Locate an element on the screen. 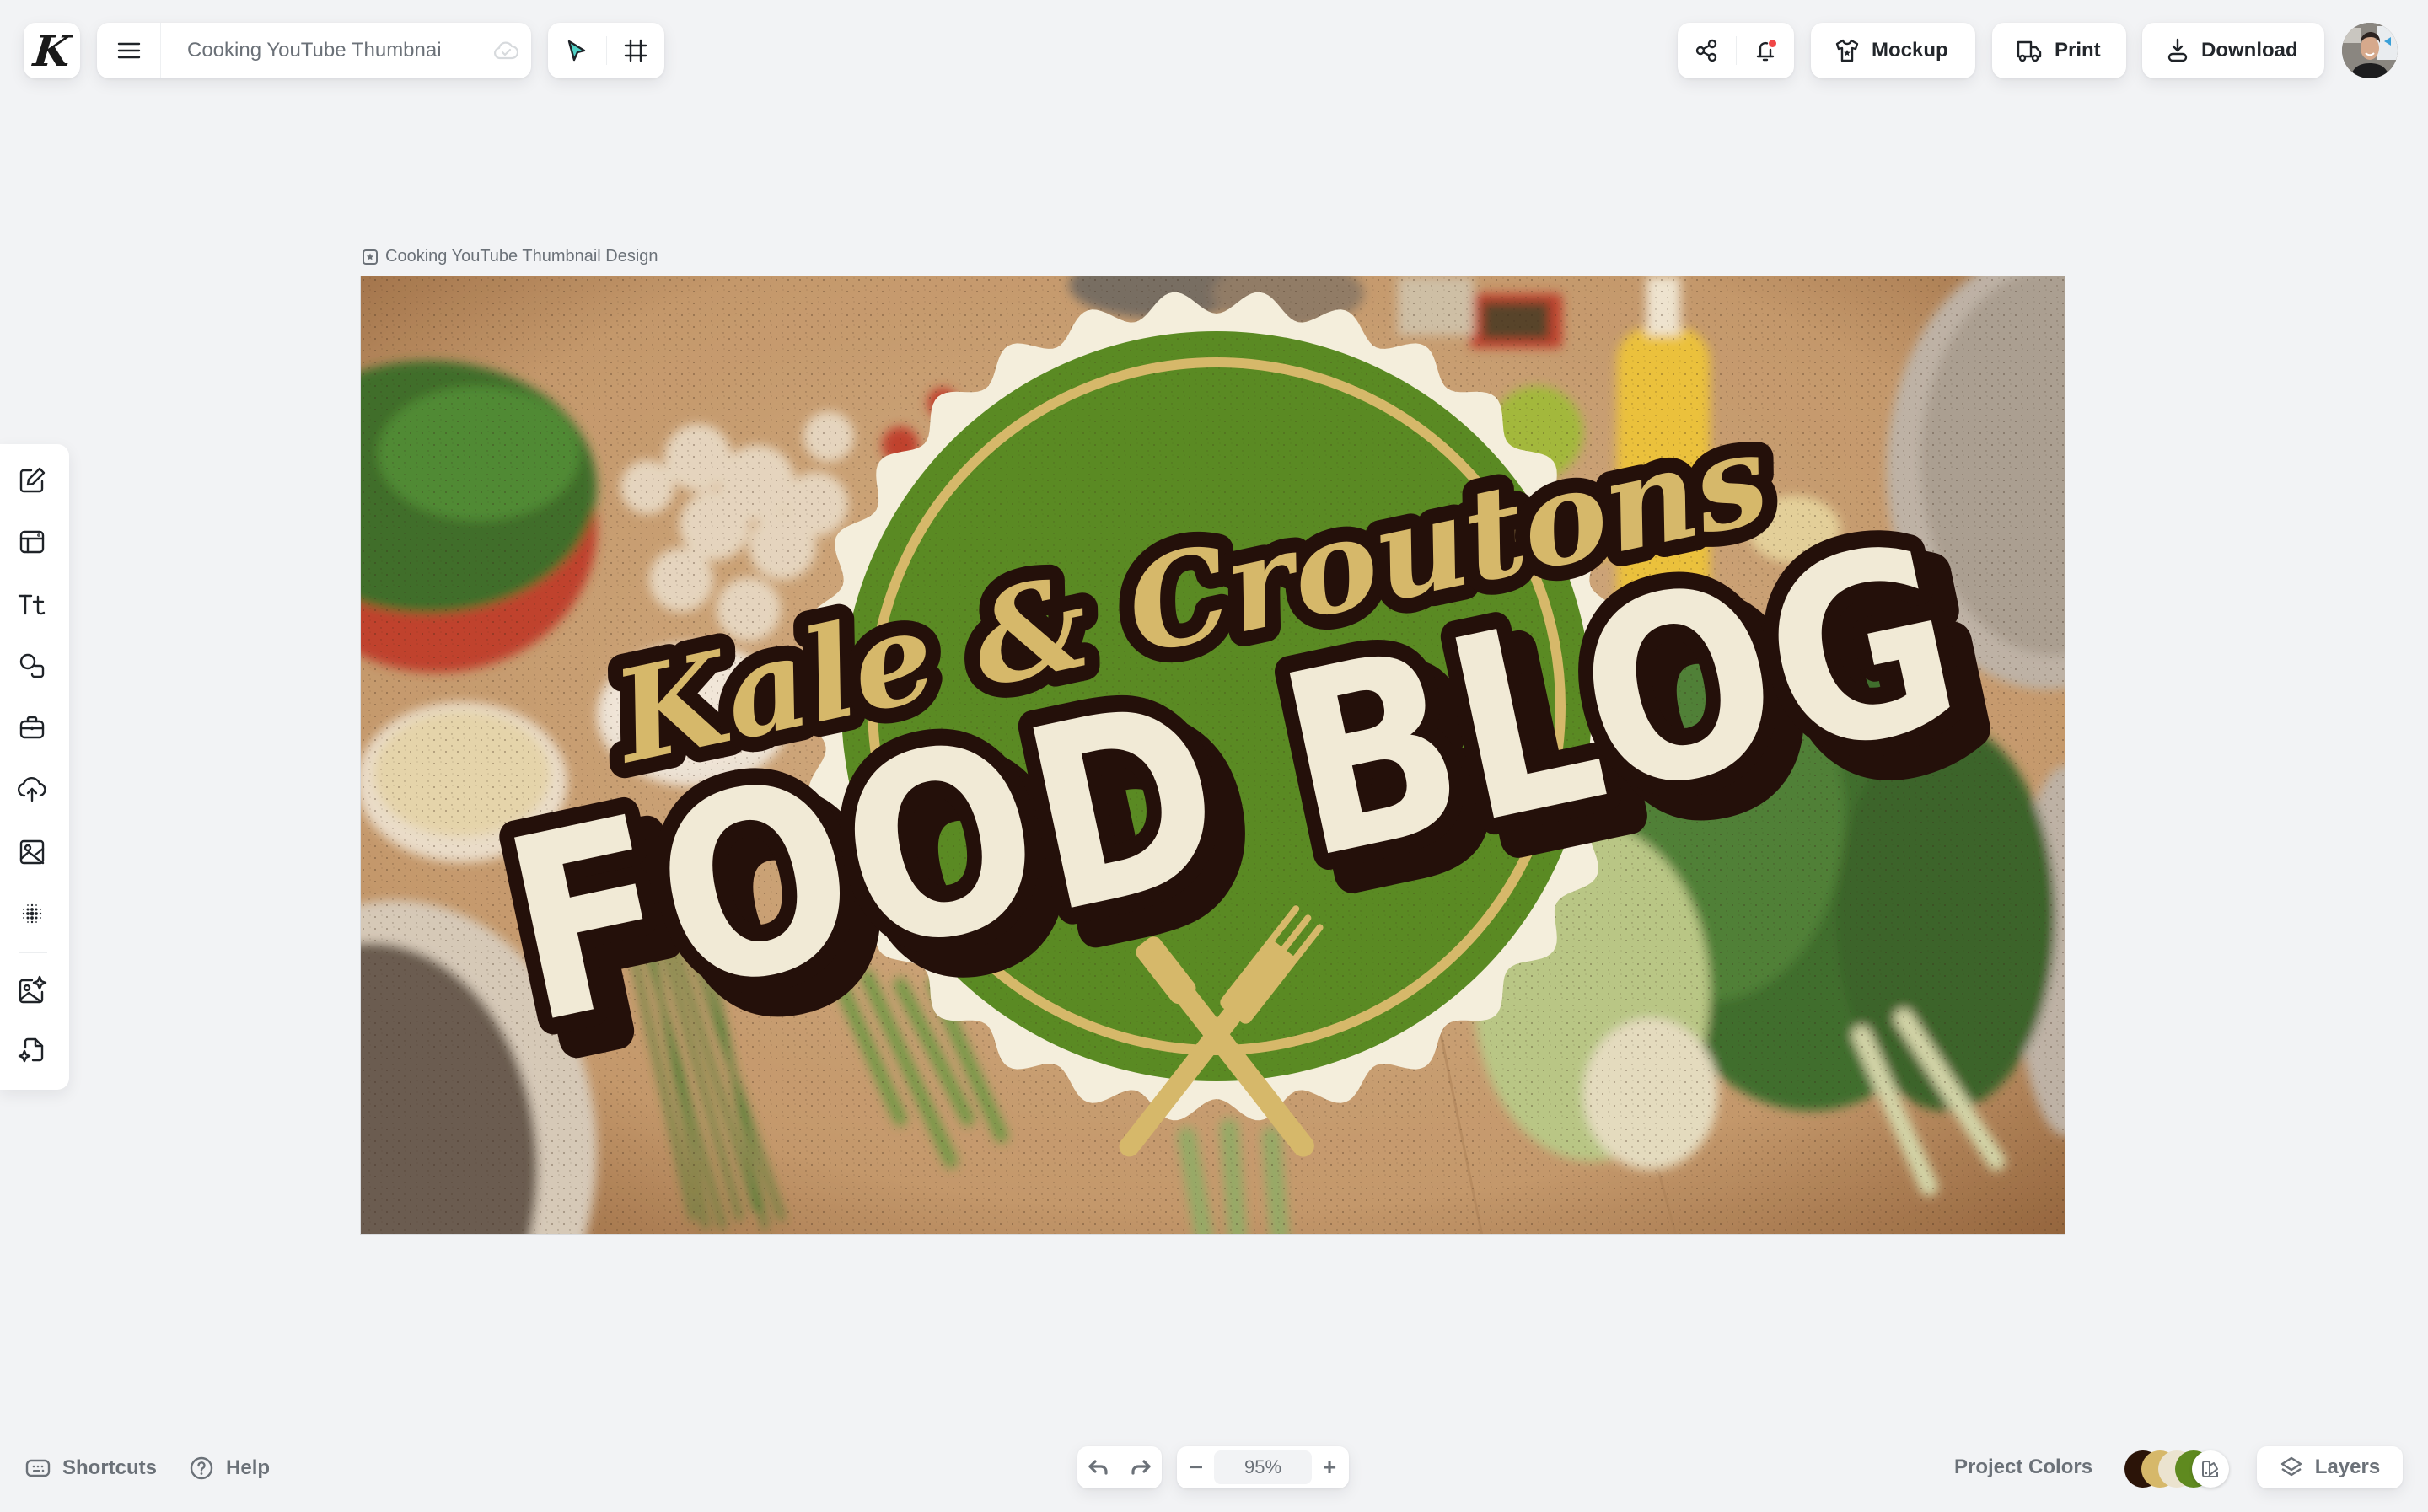 The image size is (2428, 1512). canvas-title: Cooking YouTube Thumbnail Design is located at coordinates (521, 256).